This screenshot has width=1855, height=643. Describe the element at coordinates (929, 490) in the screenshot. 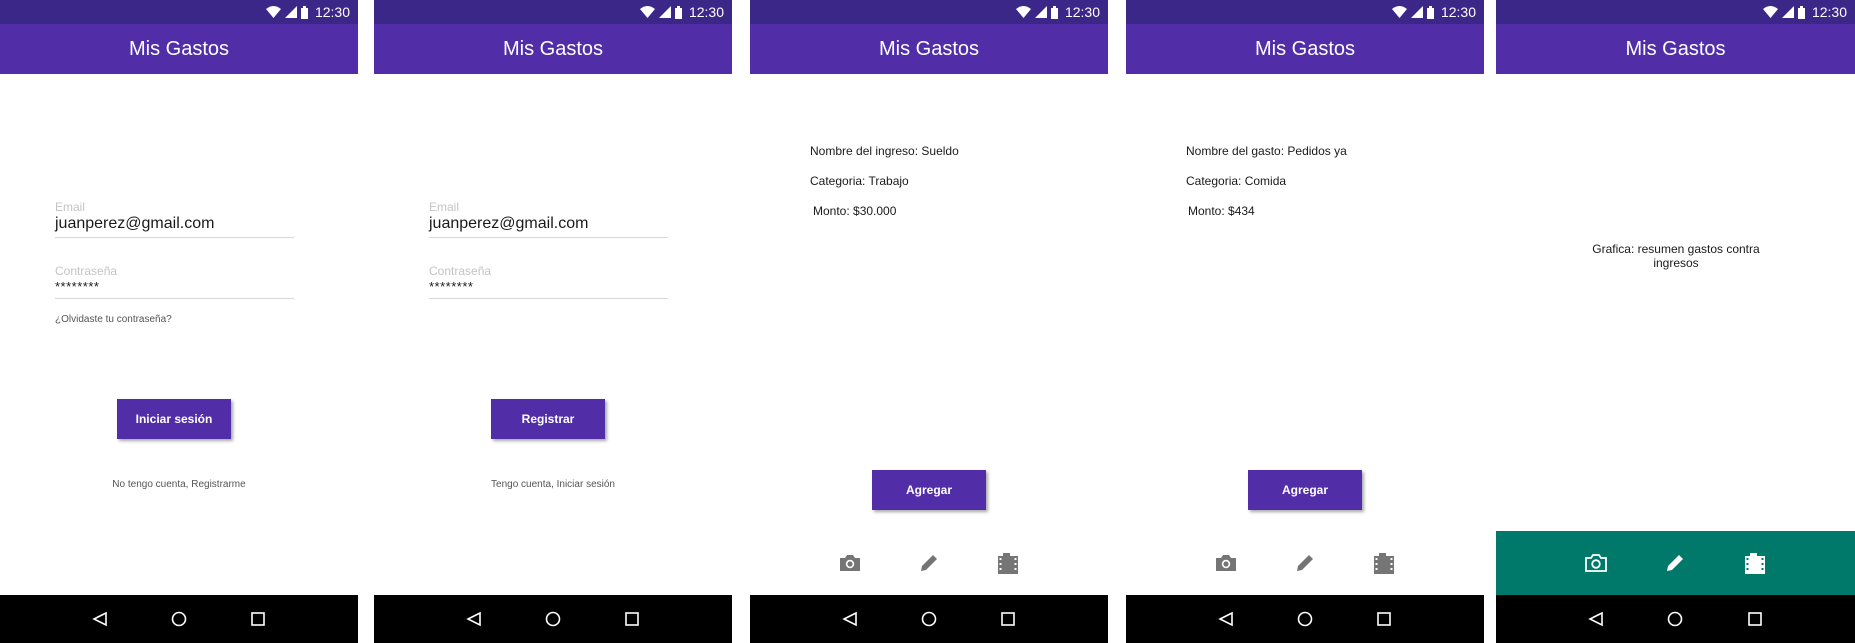

I see `add-income-button: Agregar` at that location.